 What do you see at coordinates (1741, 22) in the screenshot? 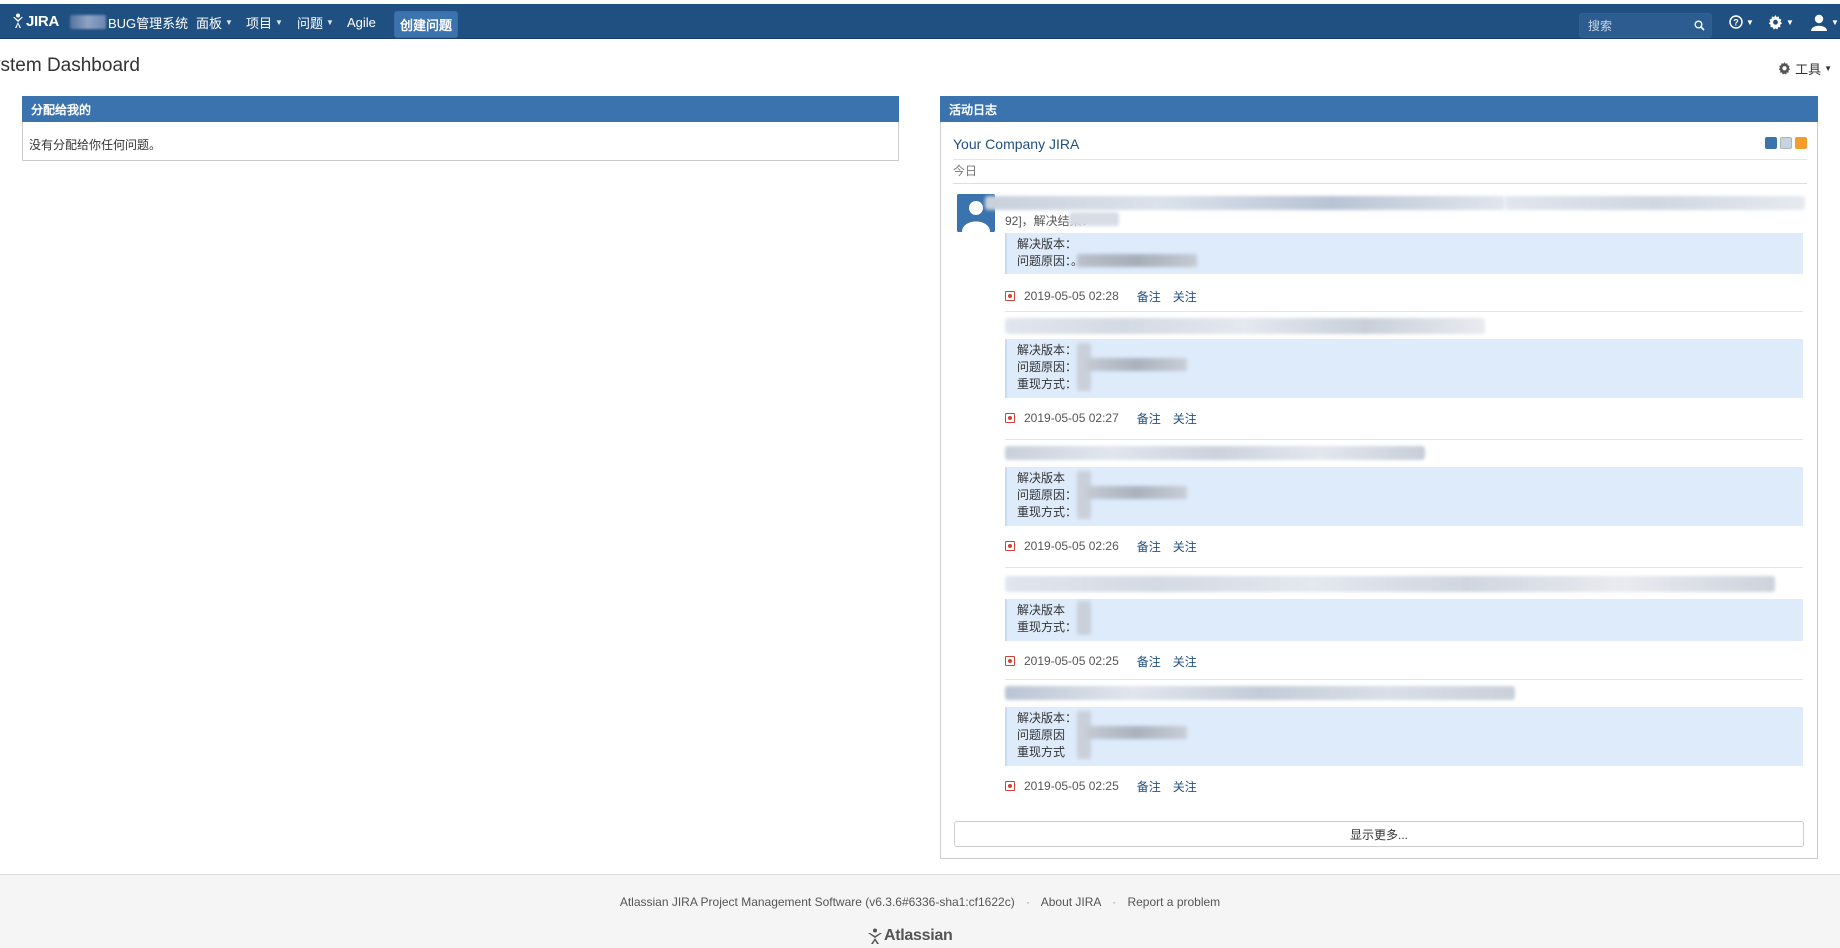
I see `help-menu: ? ▼` at bounding box center [1741, 22].